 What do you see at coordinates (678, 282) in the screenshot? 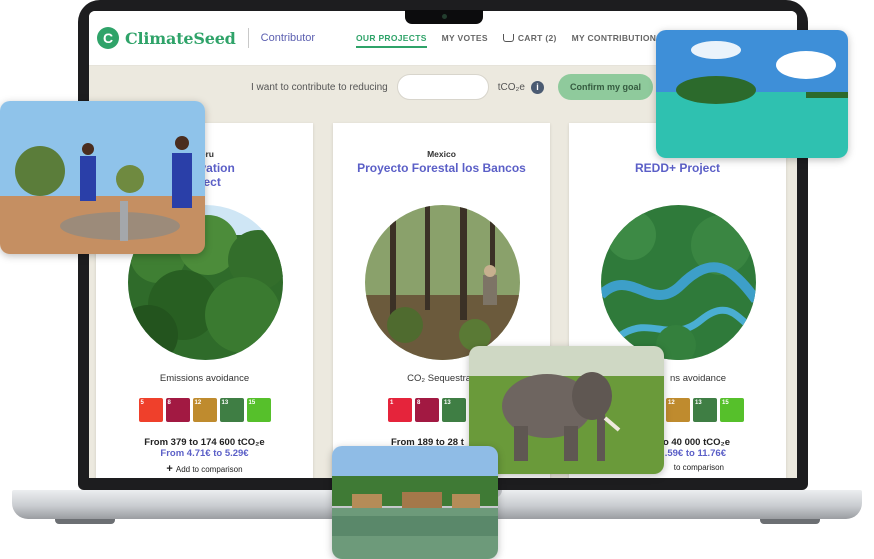
I see `project-photo-river` at bounding box center [678, 282].